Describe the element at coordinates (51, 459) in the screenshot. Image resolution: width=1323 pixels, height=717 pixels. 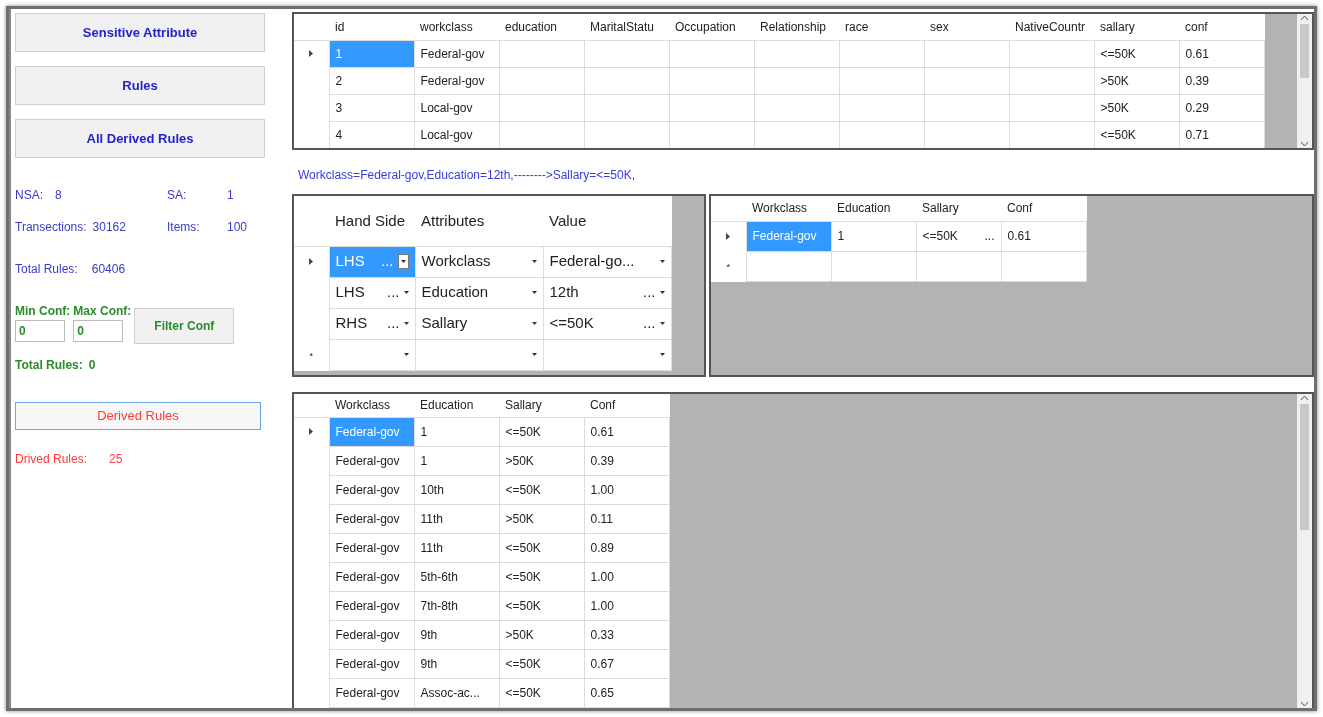
I see `label: Drived Rules:` at that location.